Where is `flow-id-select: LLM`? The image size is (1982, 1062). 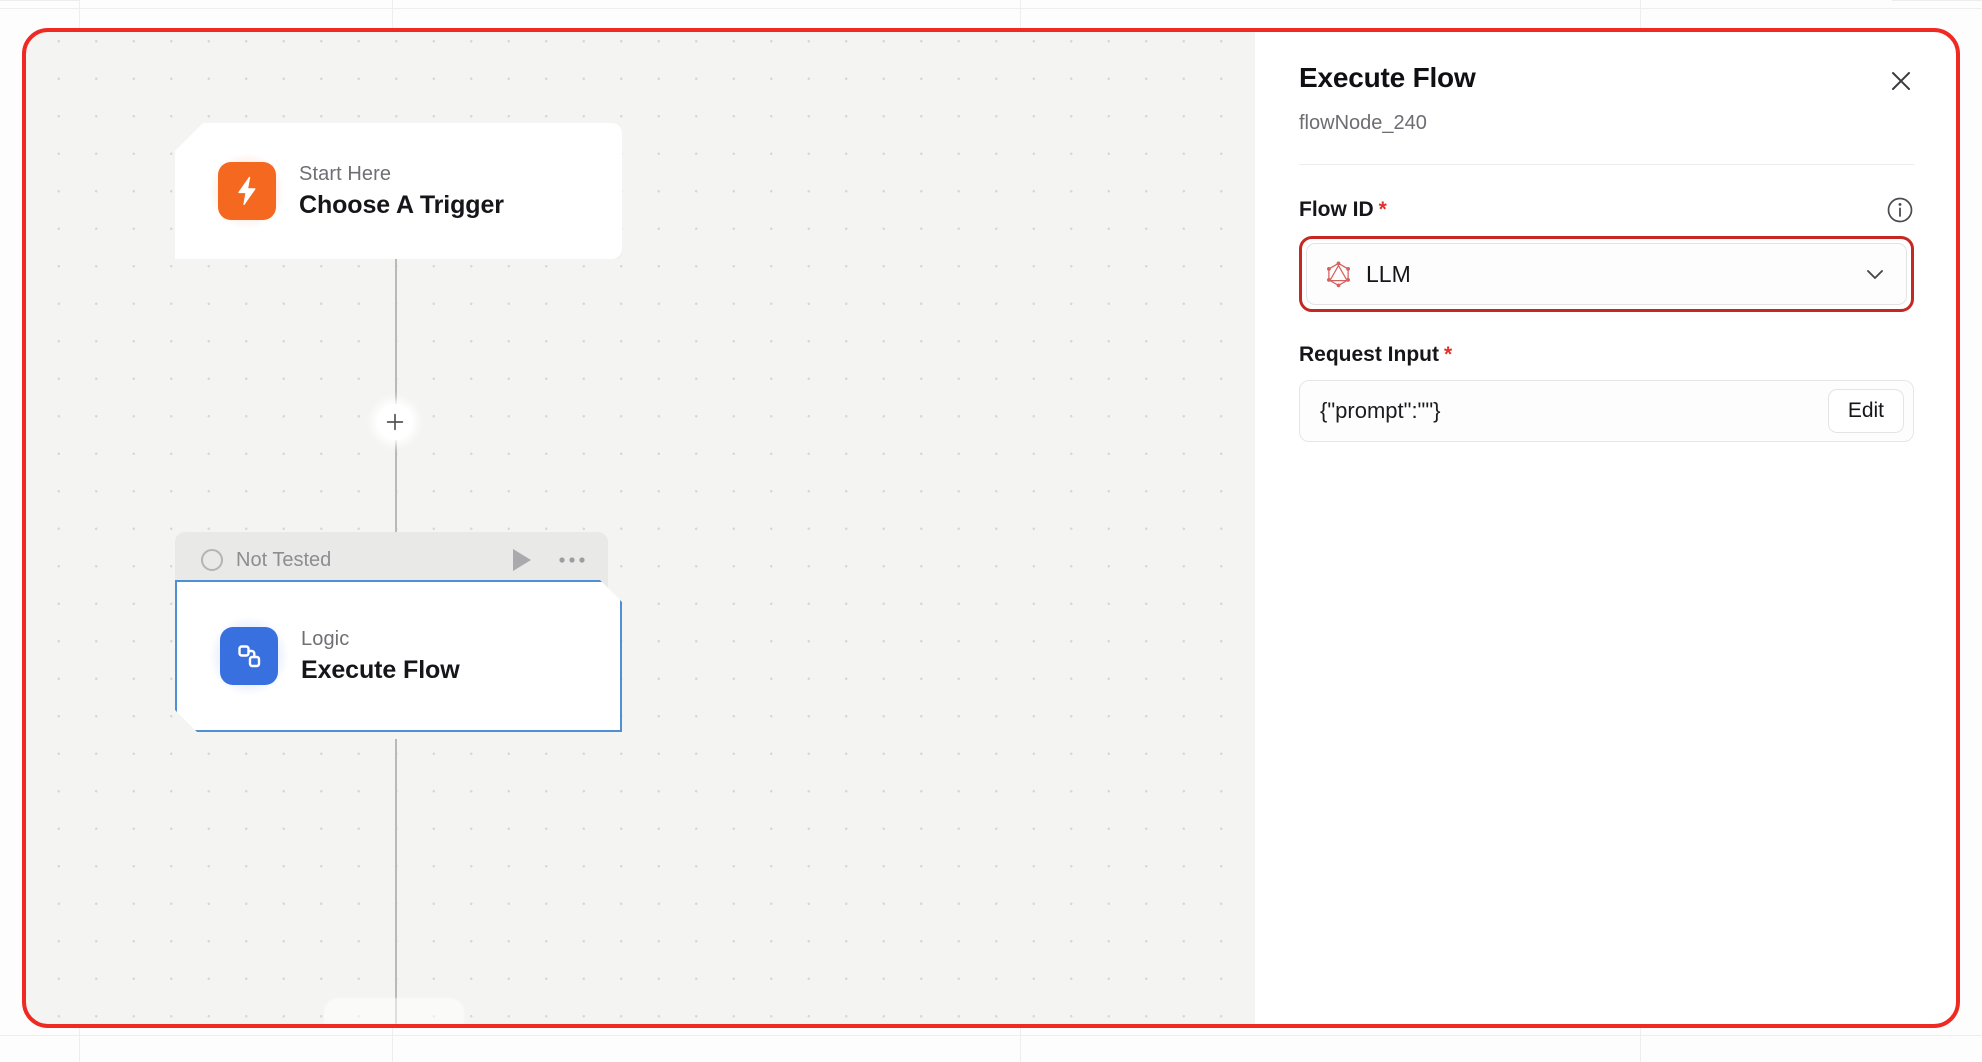 flow-id-select: LLM is located at coordinates (1606, 274).